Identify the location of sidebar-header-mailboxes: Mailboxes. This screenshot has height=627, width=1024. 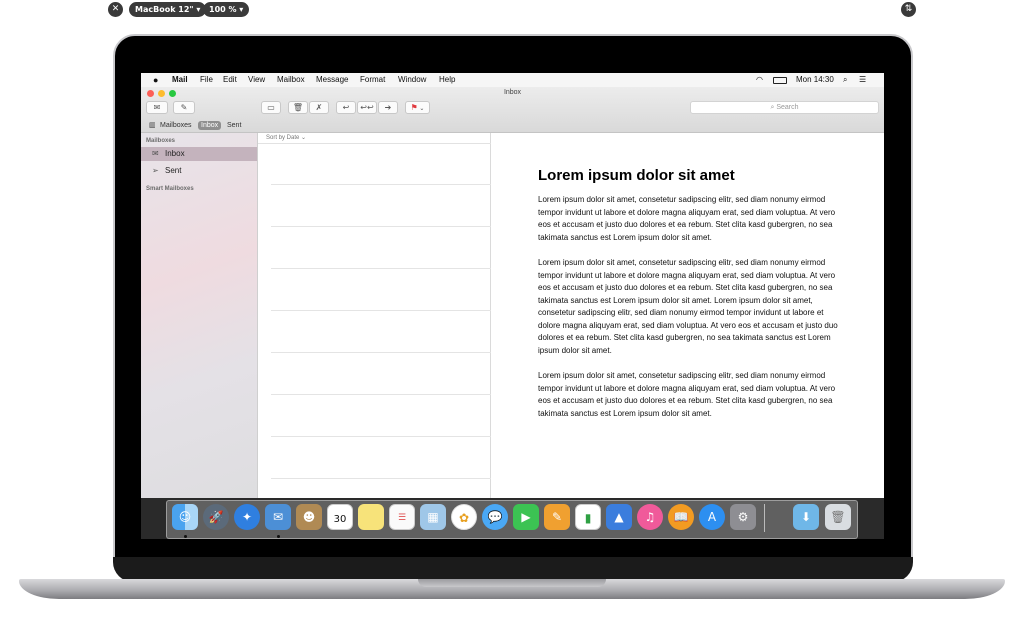
(161, 141).